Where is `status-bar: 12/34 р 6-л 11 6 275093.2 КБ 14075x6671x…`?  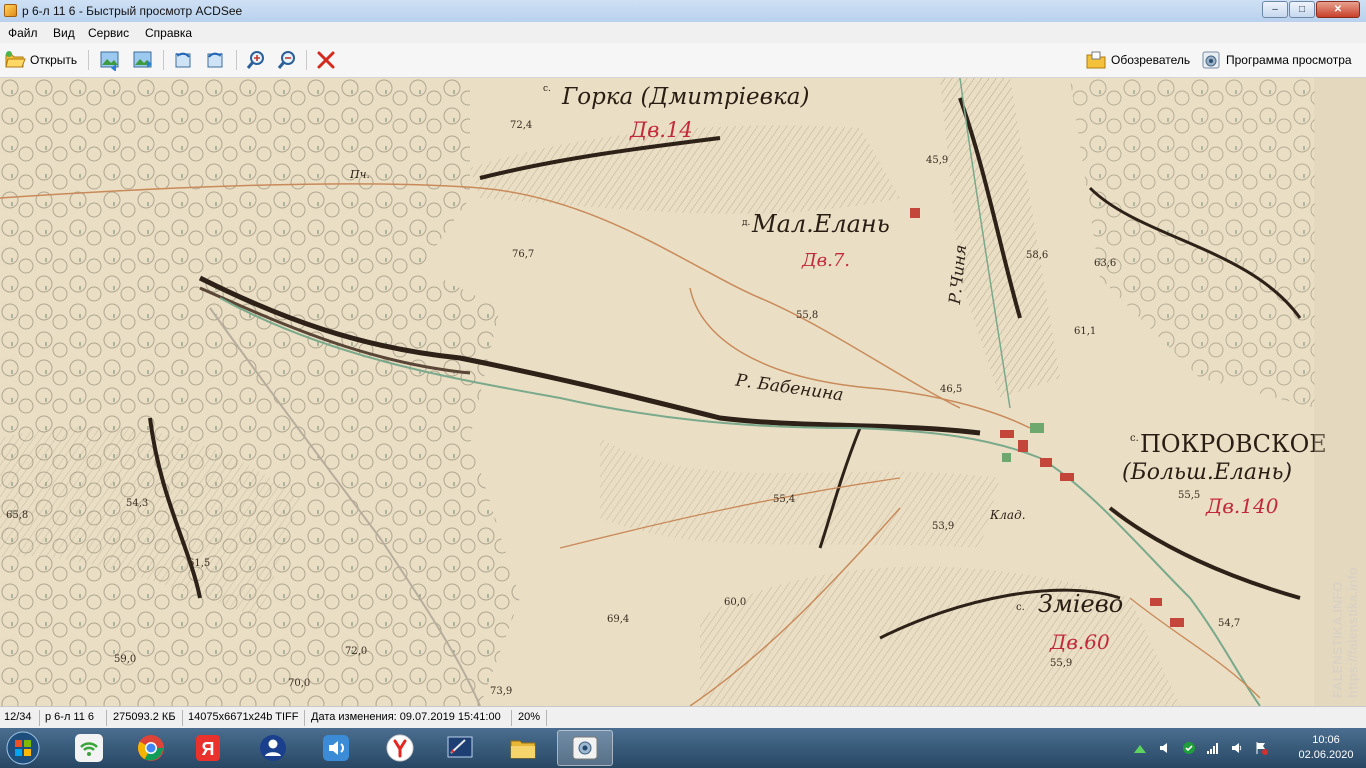
status-bar: 12/34 р 6-л 11 6 275093.2 КБ 14075x6671x… is located at coordinates (683, 717).